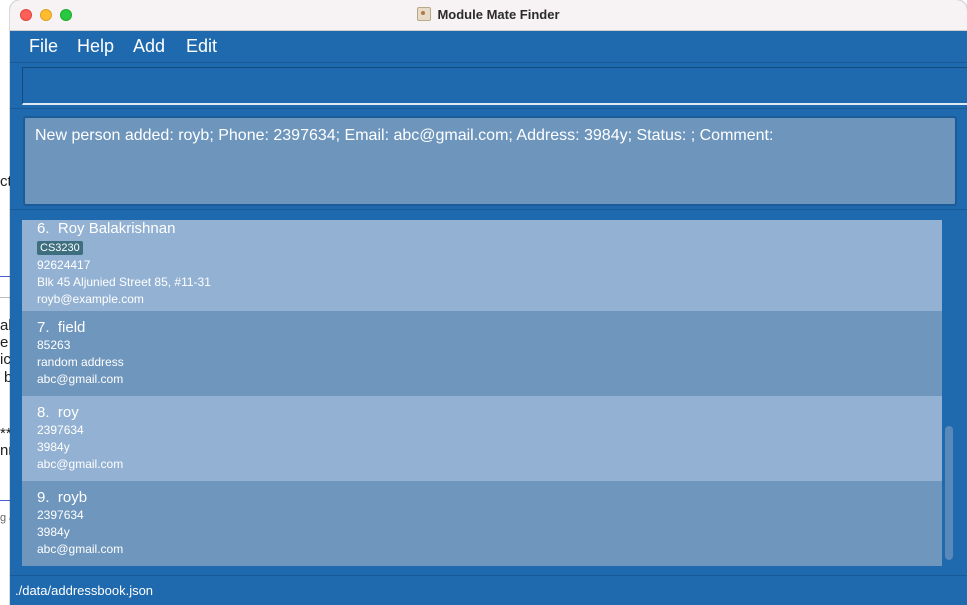  What do you see at coordinates (60, 248) in the screenshot?
I see `person-tag: CS3230` at bounding box center [60, 248].